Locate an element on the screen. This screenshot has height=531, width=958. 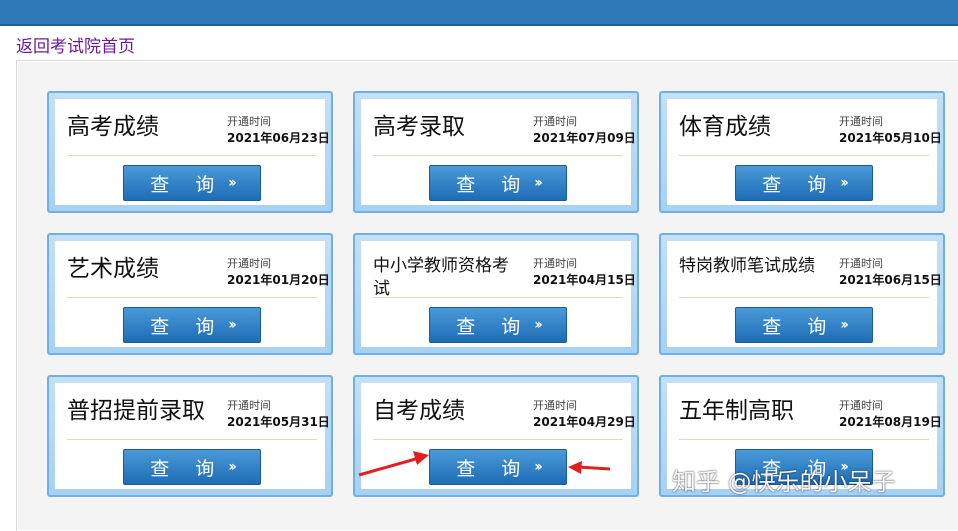
open-date: 2021年04月15日 is located at coordinates (584, 280).